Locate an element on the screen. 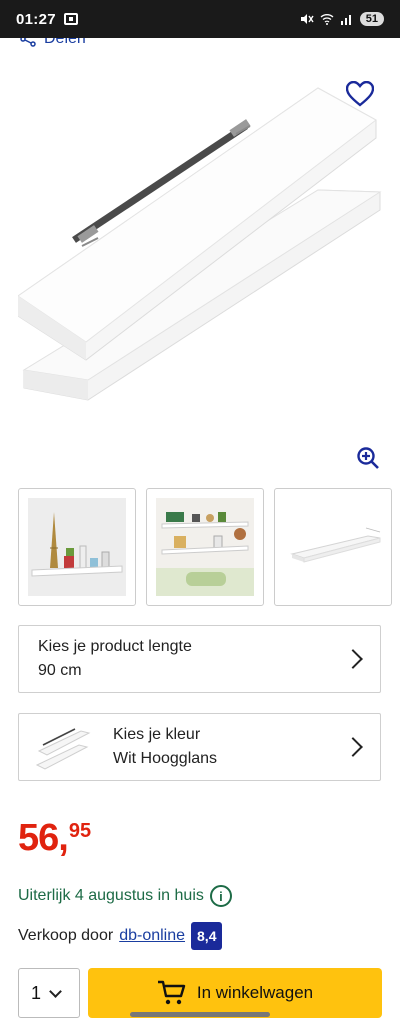 This screenshot has width=400, height=1024. screenshot-icon-overlay is located at coordinates (70, 19).